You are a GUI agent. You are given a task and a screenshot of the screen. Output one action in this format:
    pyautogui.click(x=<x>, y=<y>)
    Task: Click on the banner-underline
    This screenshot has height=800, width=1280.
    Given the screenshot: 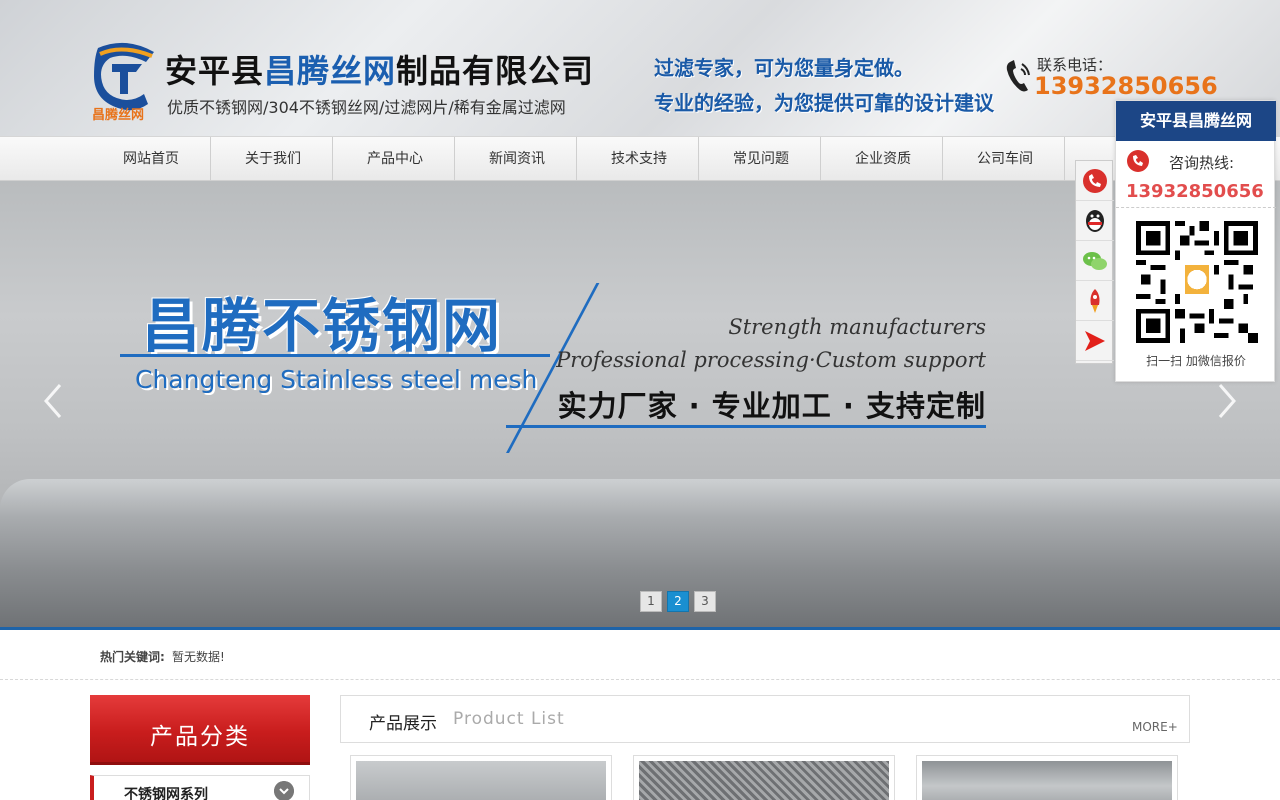 What is the action you would take?
    pyautogui.click(x=335, y=355)
    